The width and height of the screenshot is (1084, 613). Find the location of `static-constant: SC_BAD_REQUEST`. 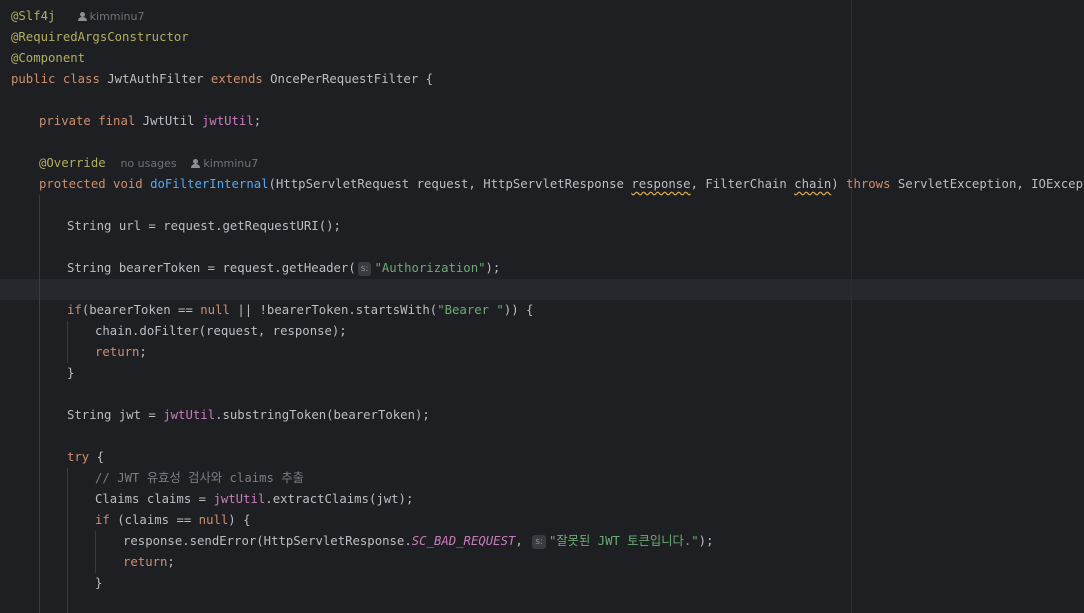

static-constant: SC_BAD_REQUEST is located at coordinates (464, 541).